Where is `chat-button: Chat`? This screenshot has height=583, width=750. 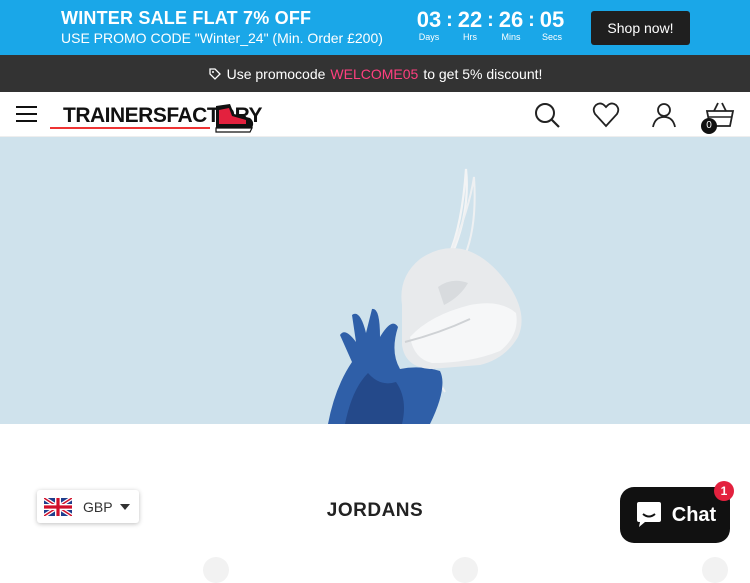 chat-button: Chat is located at coordinates (675, 515).